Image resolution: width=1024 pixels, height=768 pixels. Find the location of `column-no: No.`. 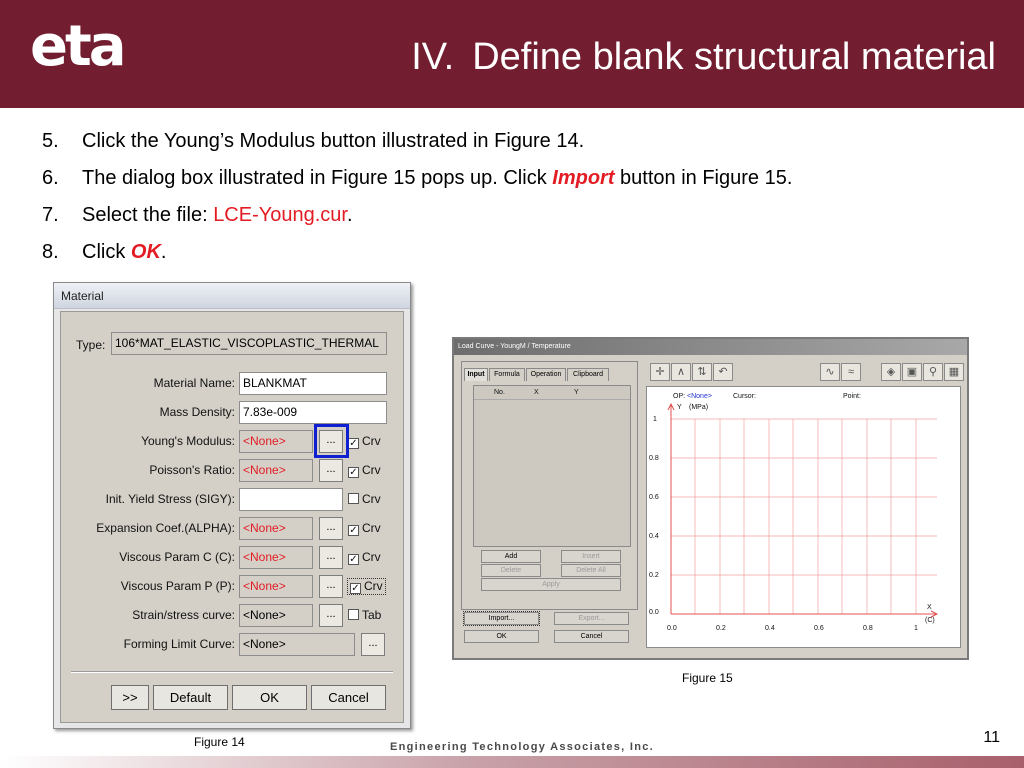

column-no: No. is located at coordinates (499, 392).